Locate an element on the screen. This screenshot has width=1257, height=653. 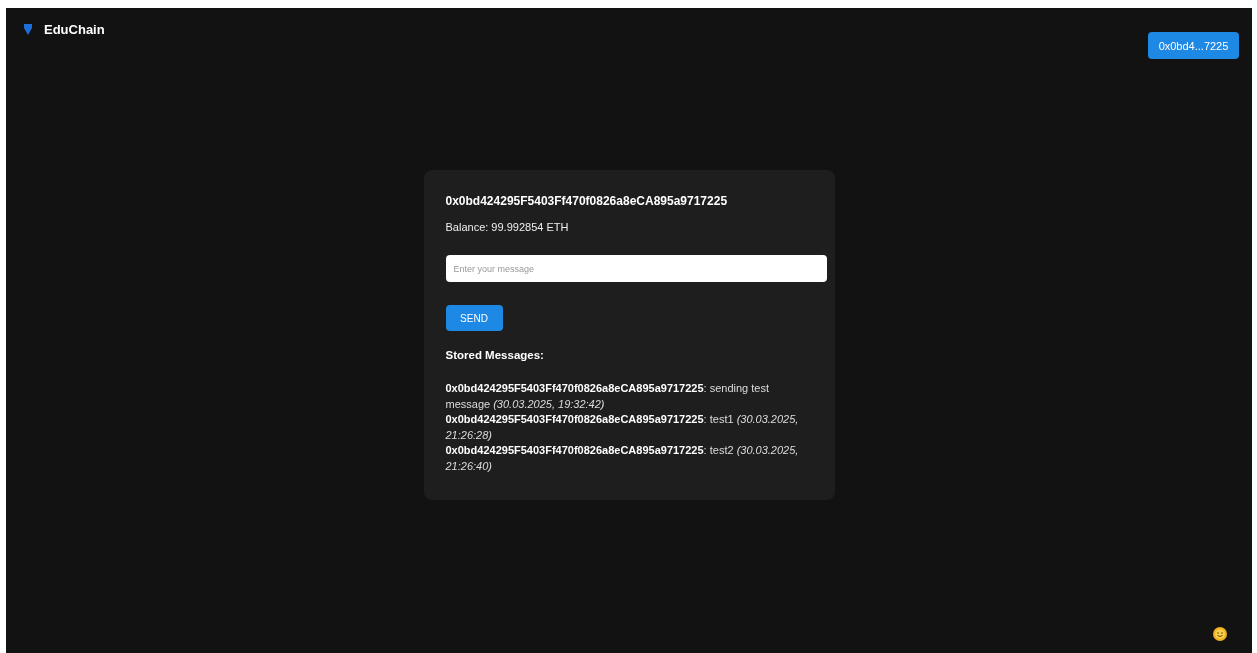
logo-icon is located at coordinates (28, 29).